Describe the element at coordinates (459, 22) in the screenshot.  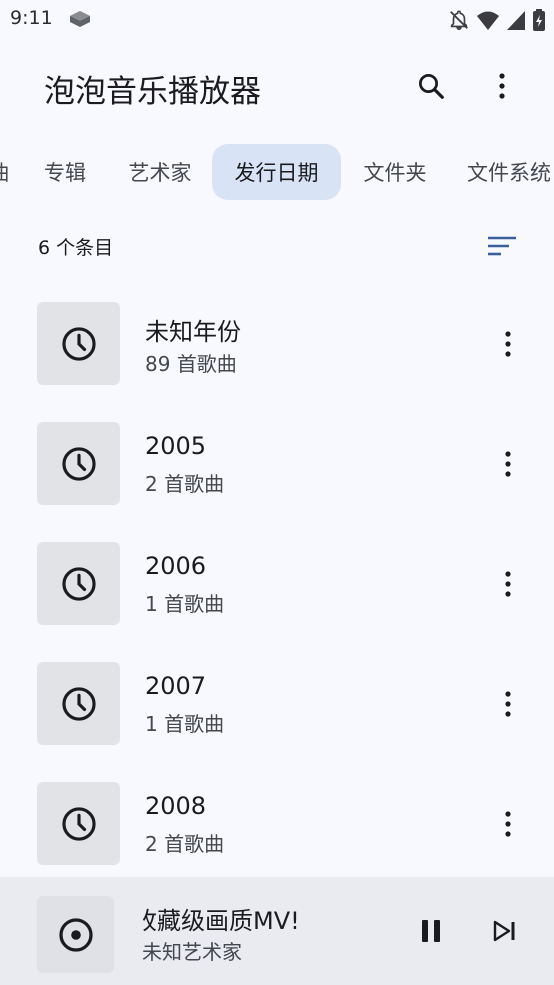
I see `notifications-off-icon` at that location.